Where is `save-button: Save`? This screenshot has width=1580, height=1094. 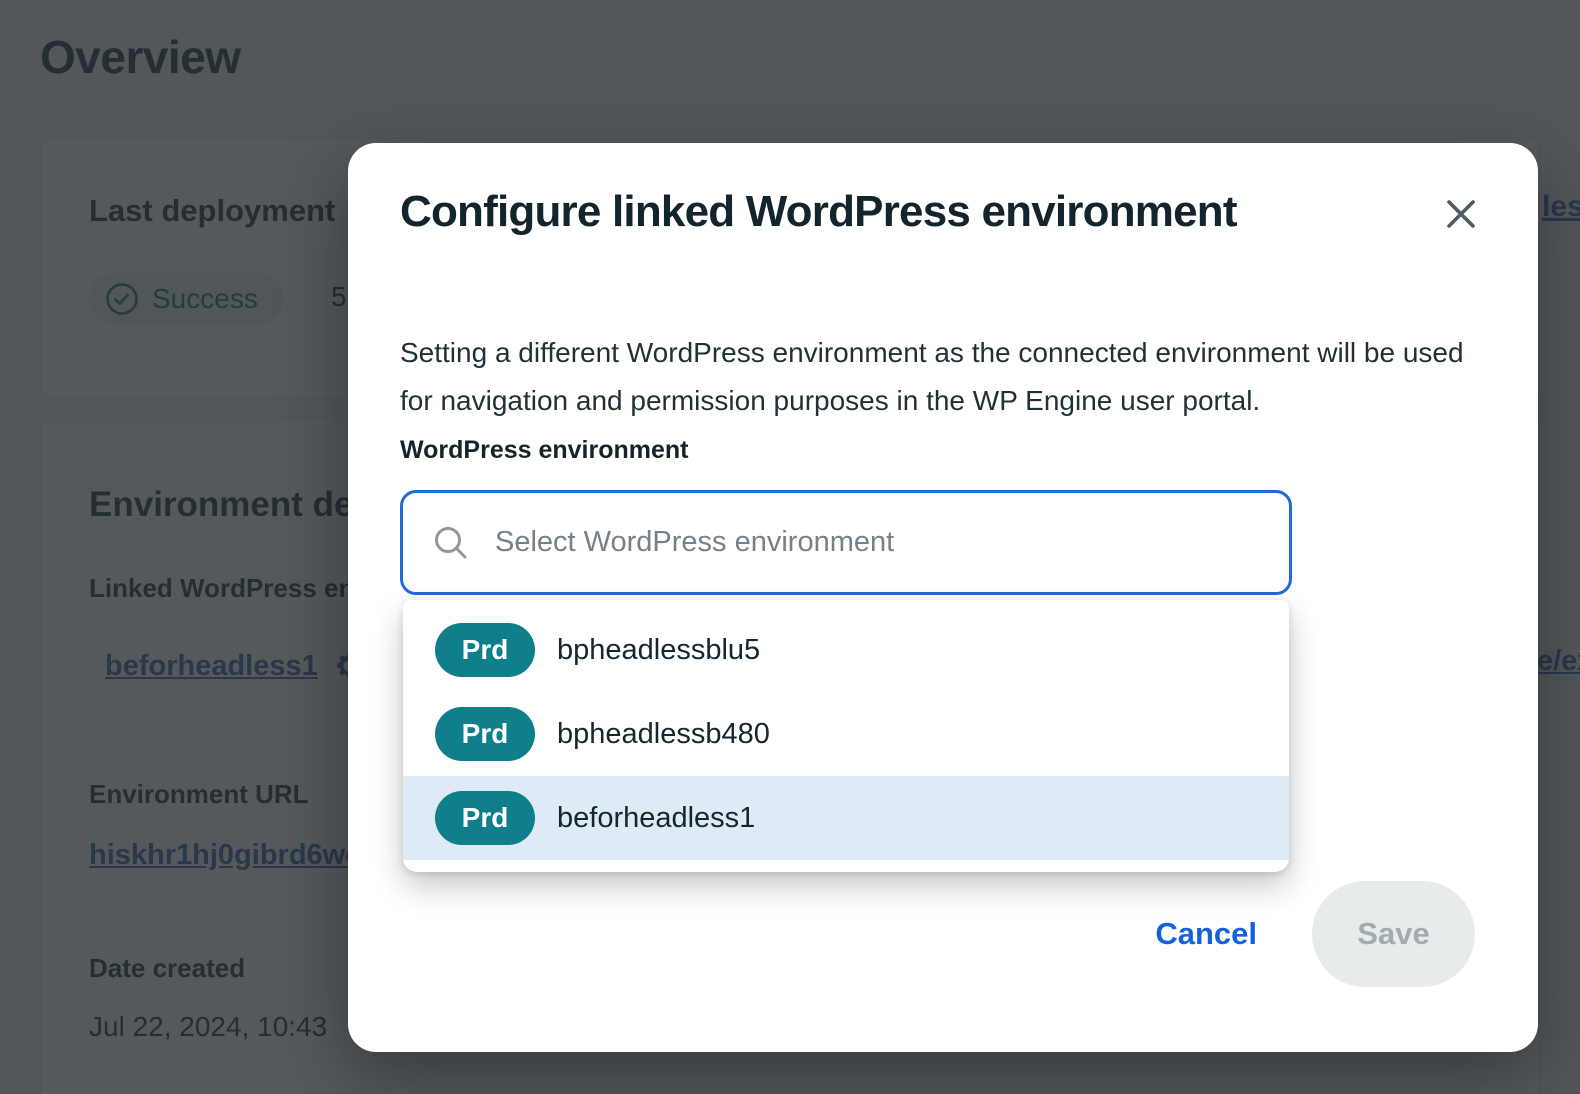 save-button: Save is located at coordinates (1393, 934).